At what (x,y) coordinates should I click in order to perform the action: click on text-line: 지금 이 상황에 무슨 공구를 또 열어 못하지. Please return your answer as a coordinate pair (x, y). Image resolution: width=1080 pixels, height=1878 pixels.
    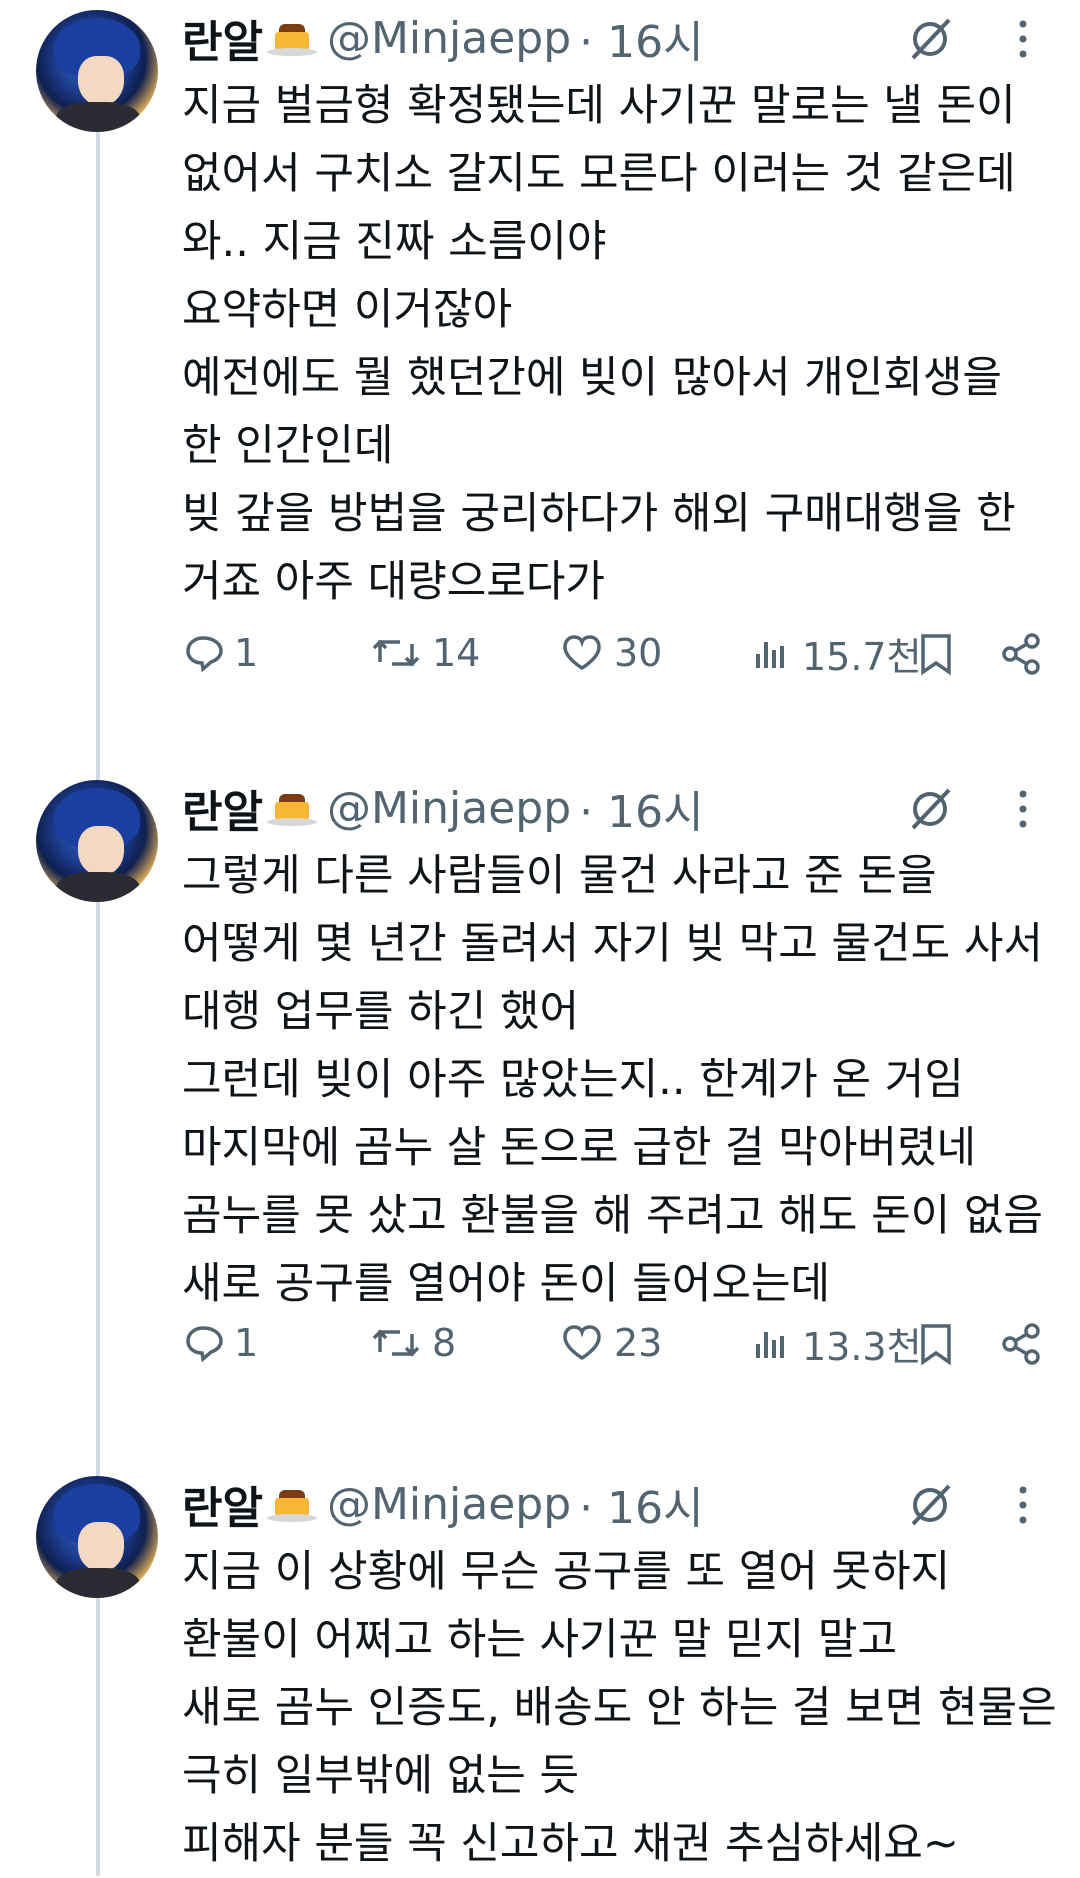
    Looking at the image, I should click on (566, 1572).